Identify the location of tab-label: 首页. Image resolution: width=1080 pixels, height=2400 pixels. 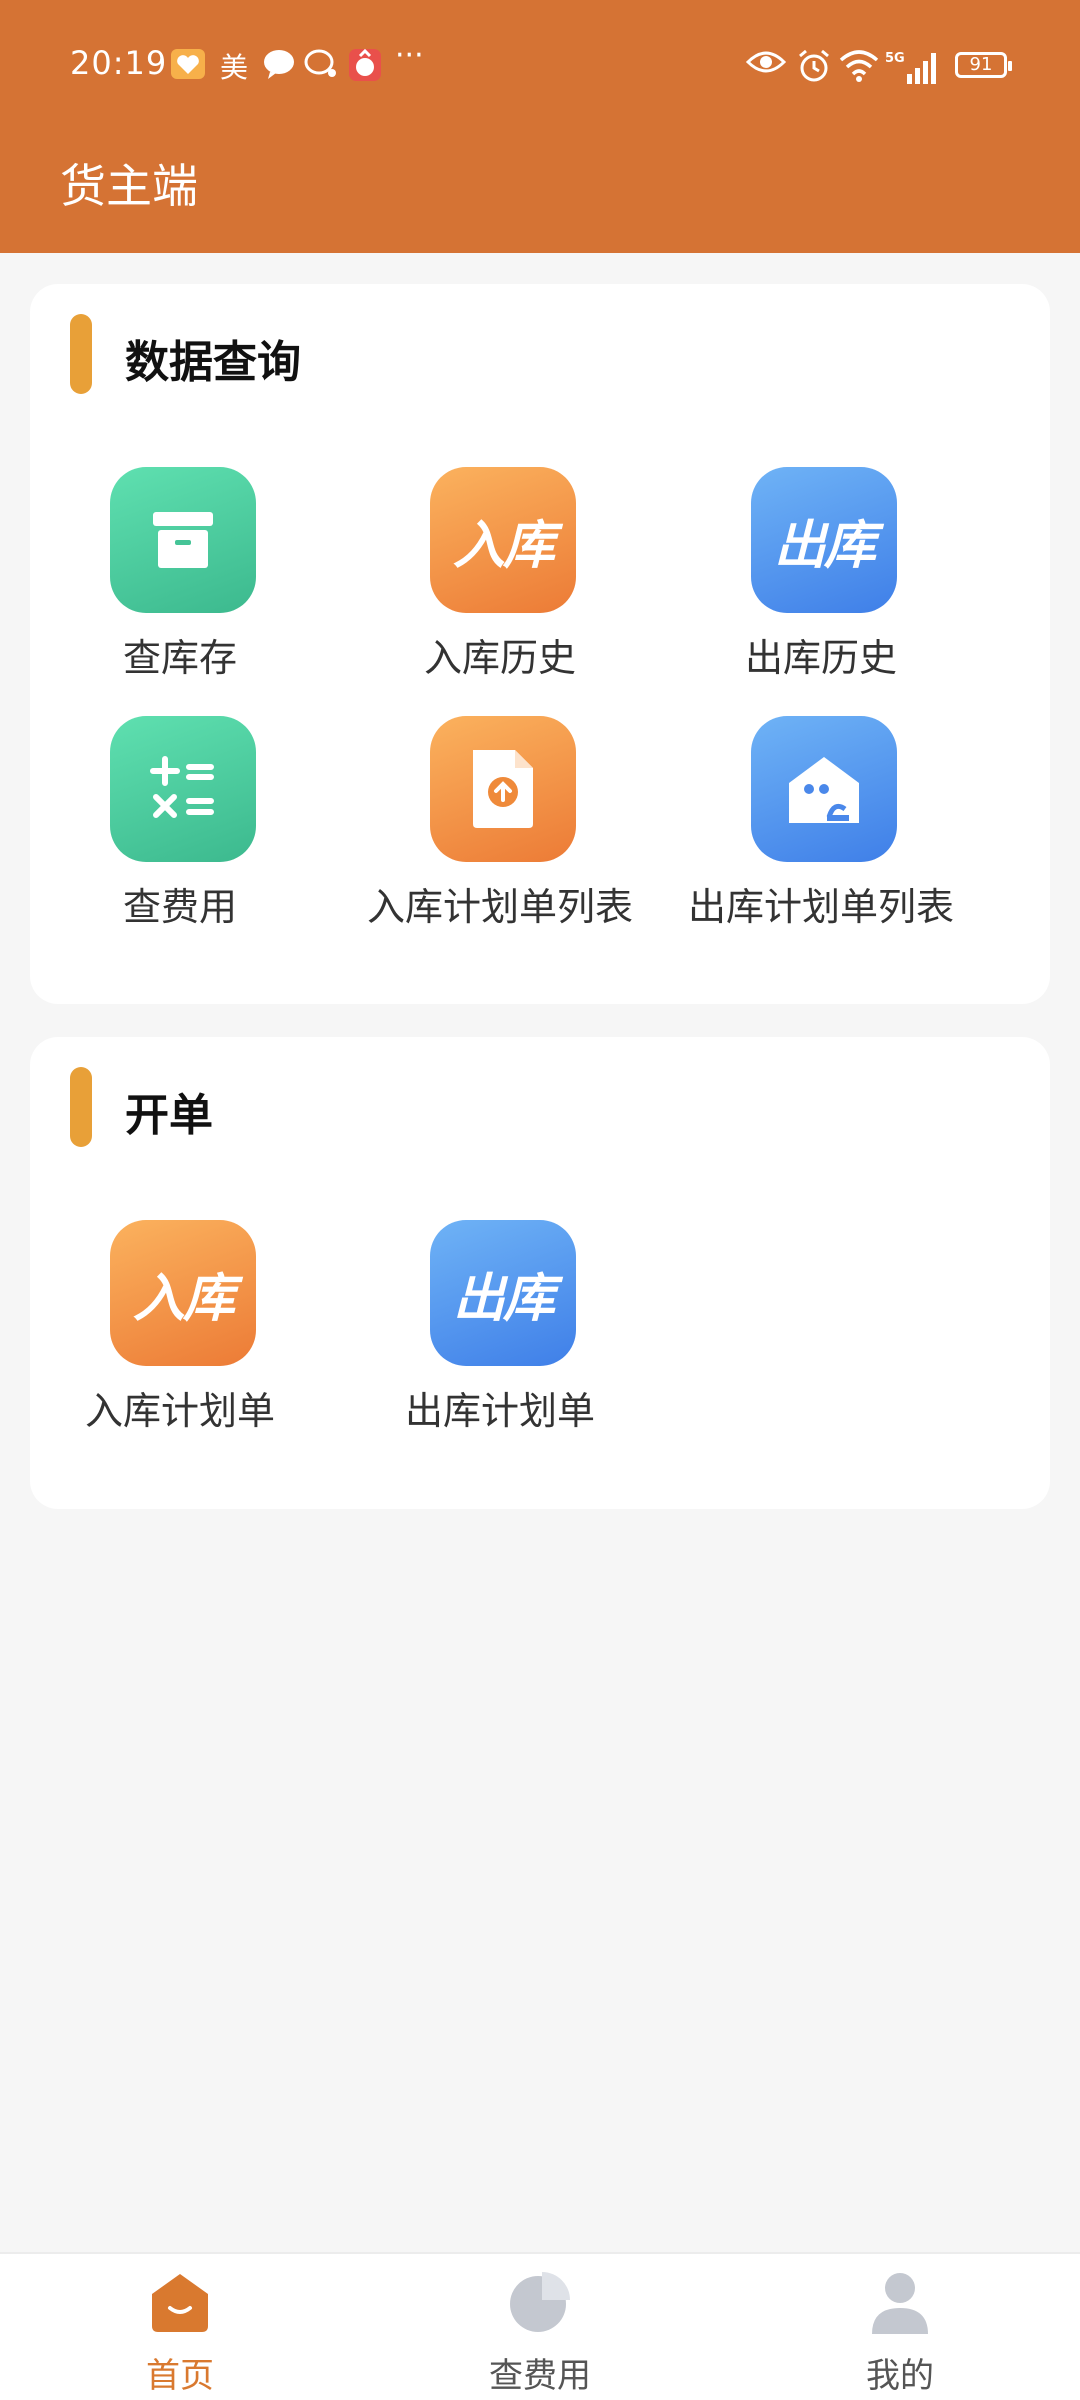
(180, 2376).